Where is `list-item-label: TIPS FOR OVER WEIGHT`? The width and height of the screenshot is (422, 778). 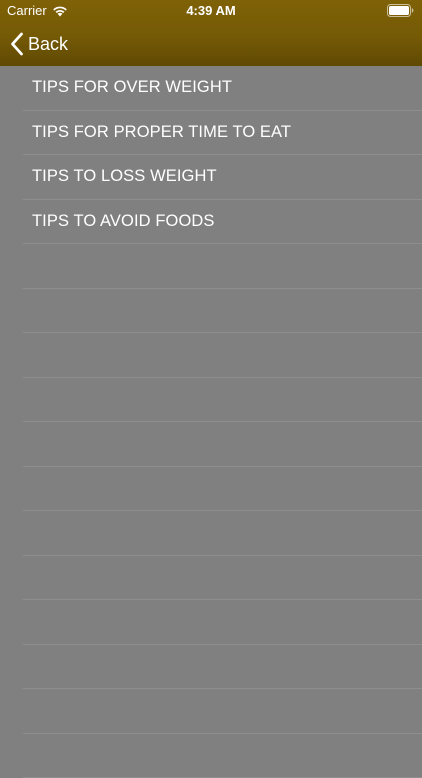 list-item-label: TIPS FOR OVER WEIGHT is located at coordinates (132, 87).